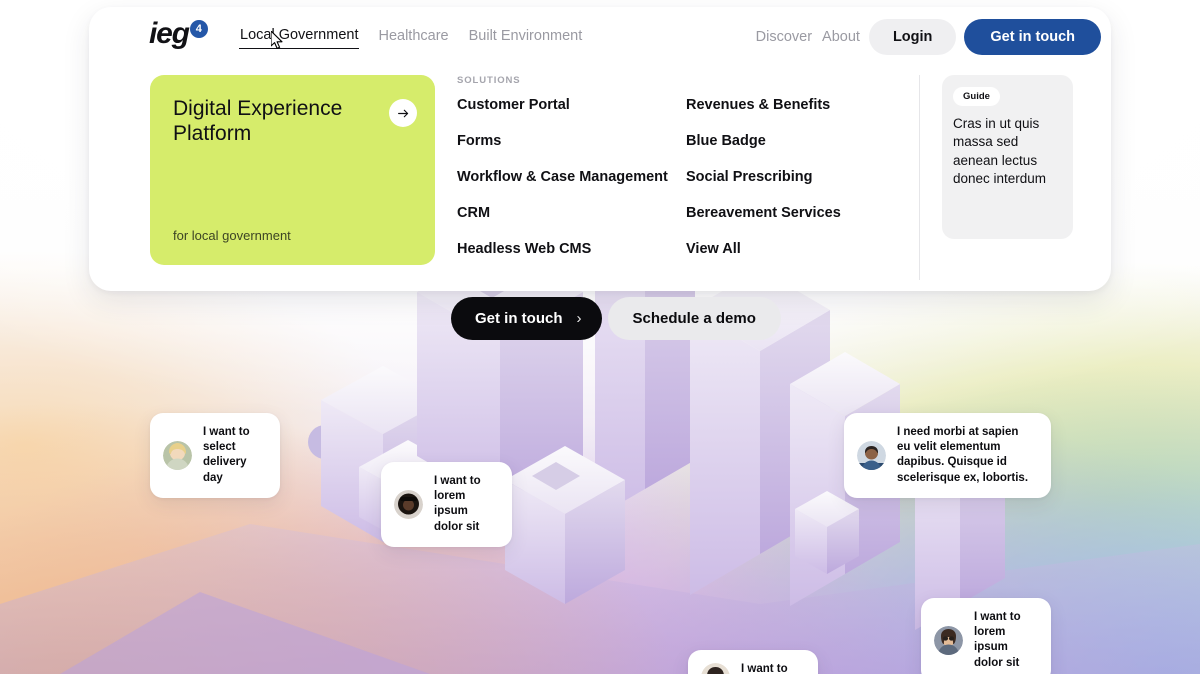  Describe the element at coordinates (793, 249) in the screenshot. I see `menu-item-view-all: View All` at that location.